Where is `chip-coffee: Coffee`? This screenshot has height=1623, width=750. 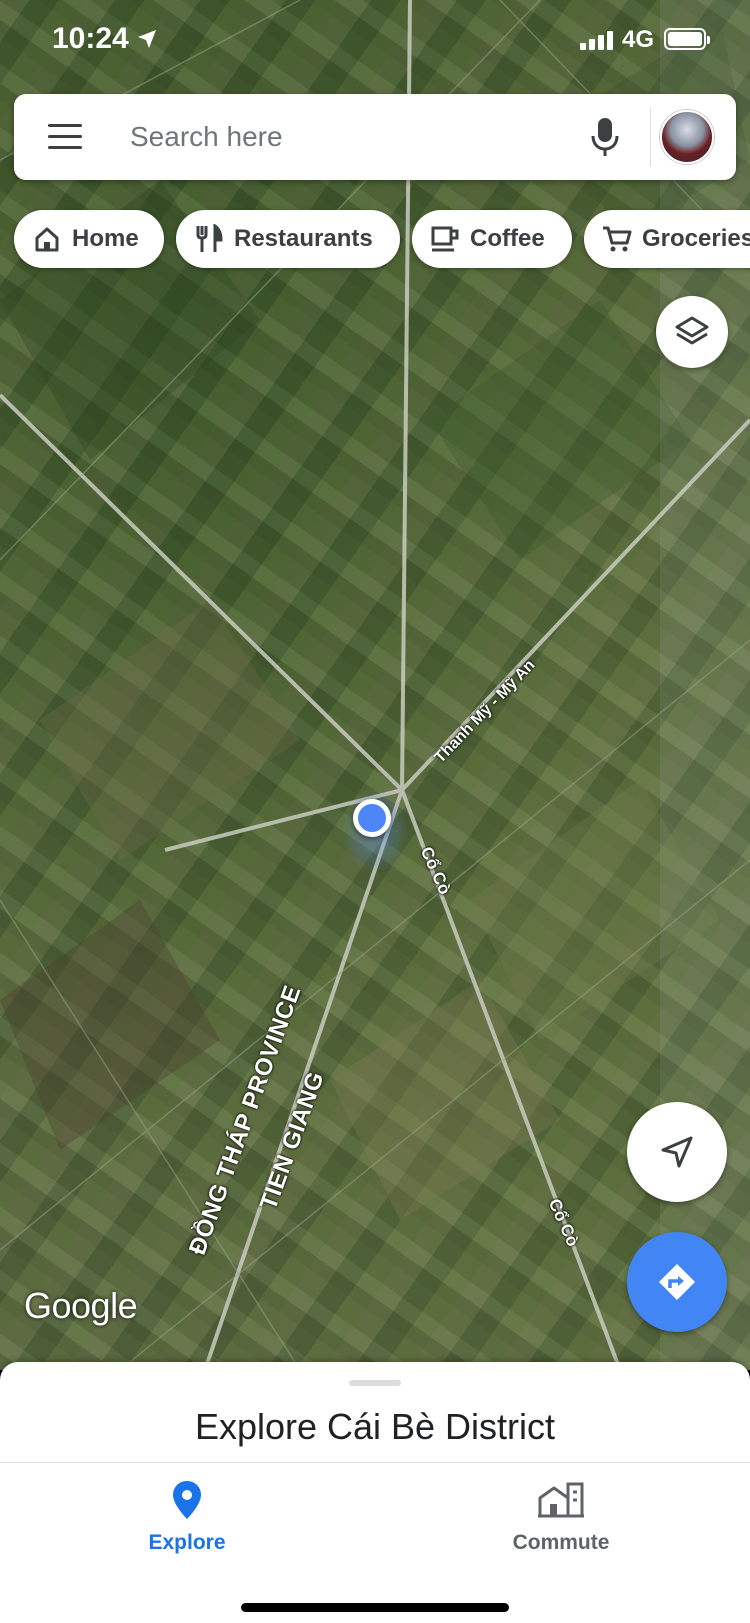
chip-coffee: Coffee is located at coordinates (492, 239).